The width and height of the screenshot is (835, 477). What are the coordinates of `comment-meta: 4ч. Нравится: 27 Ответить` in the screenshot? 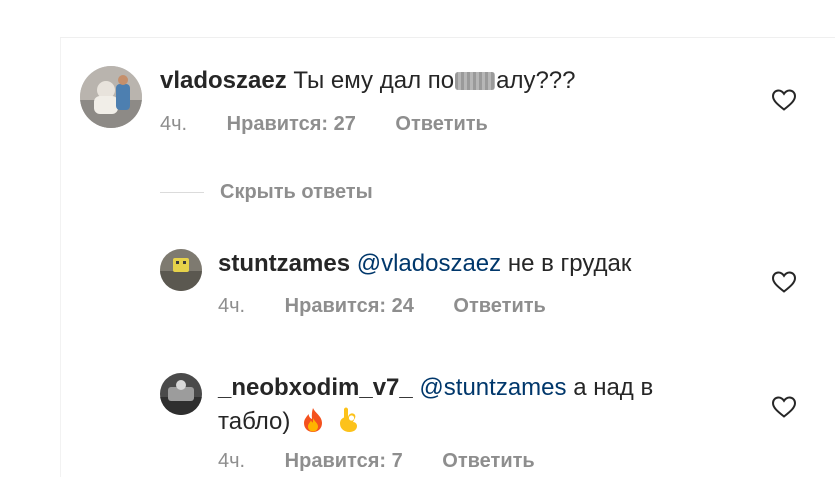 It's located at (341, 124).